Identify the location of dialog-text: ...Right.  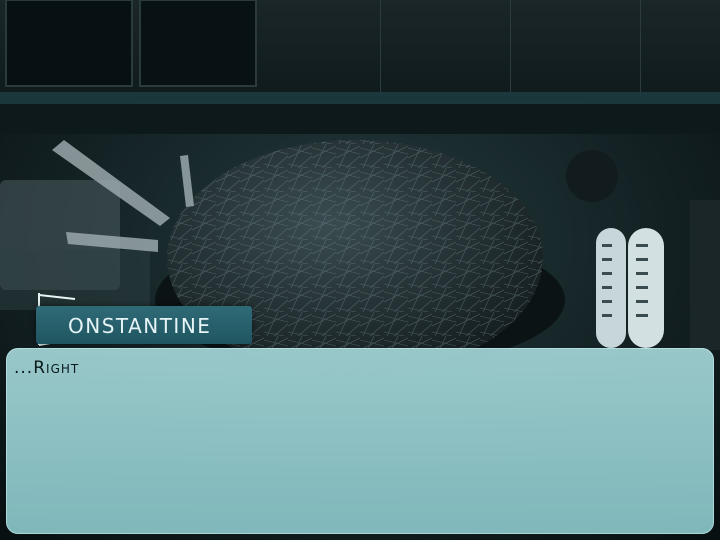
(47, 368).